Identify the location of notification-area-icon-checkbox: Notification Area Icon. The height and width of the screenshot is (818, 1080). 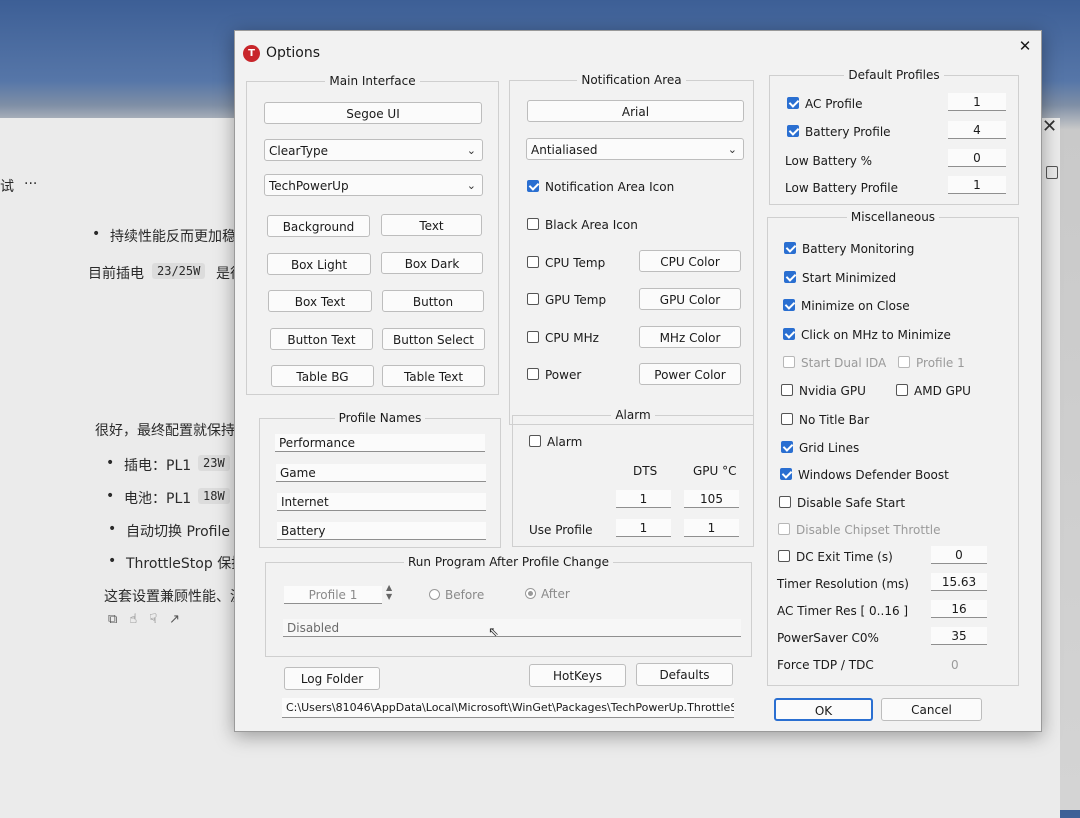
(600, 187).